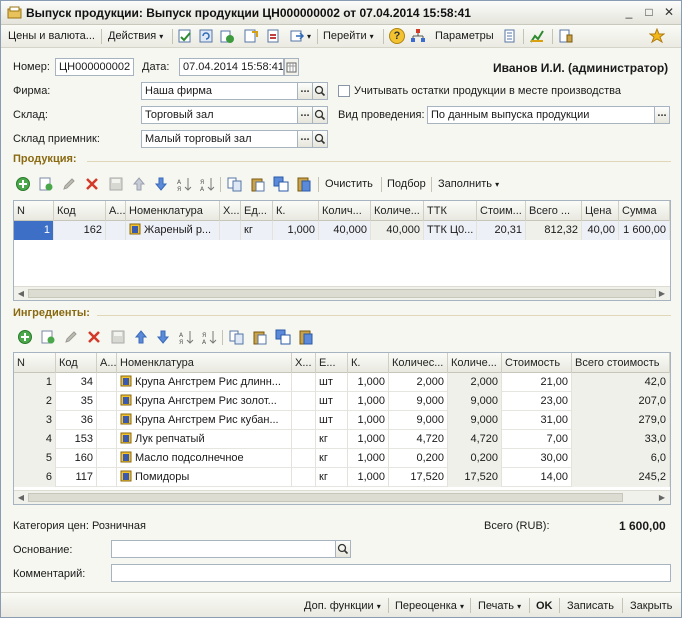 Image resolution: width=682 pixels, height=618 pixels. Describe the element at coordinates (219, 115) in the screenshot. I see `warehouse-field: Торговый зал` at that location.